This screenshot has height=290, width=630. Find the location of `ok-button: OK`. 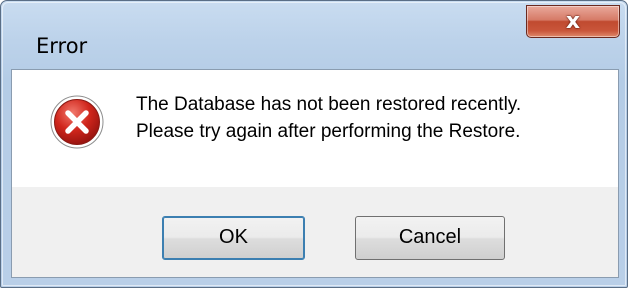

ok-button: OK is located at coordinates (233, 238).